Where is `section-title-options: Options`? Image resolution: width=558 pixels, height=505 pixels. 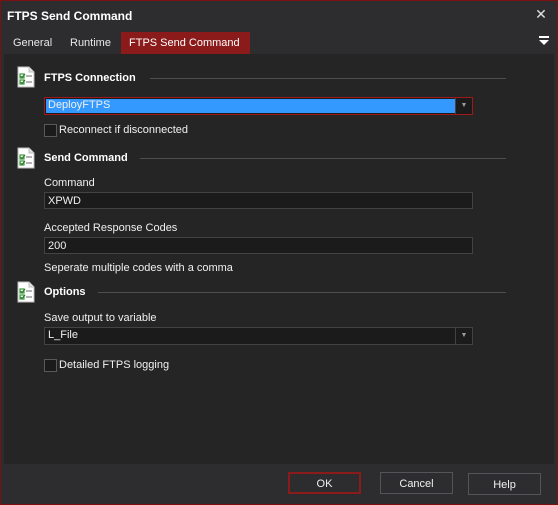
section-title-options: Options is located at coordinates (65, 292).